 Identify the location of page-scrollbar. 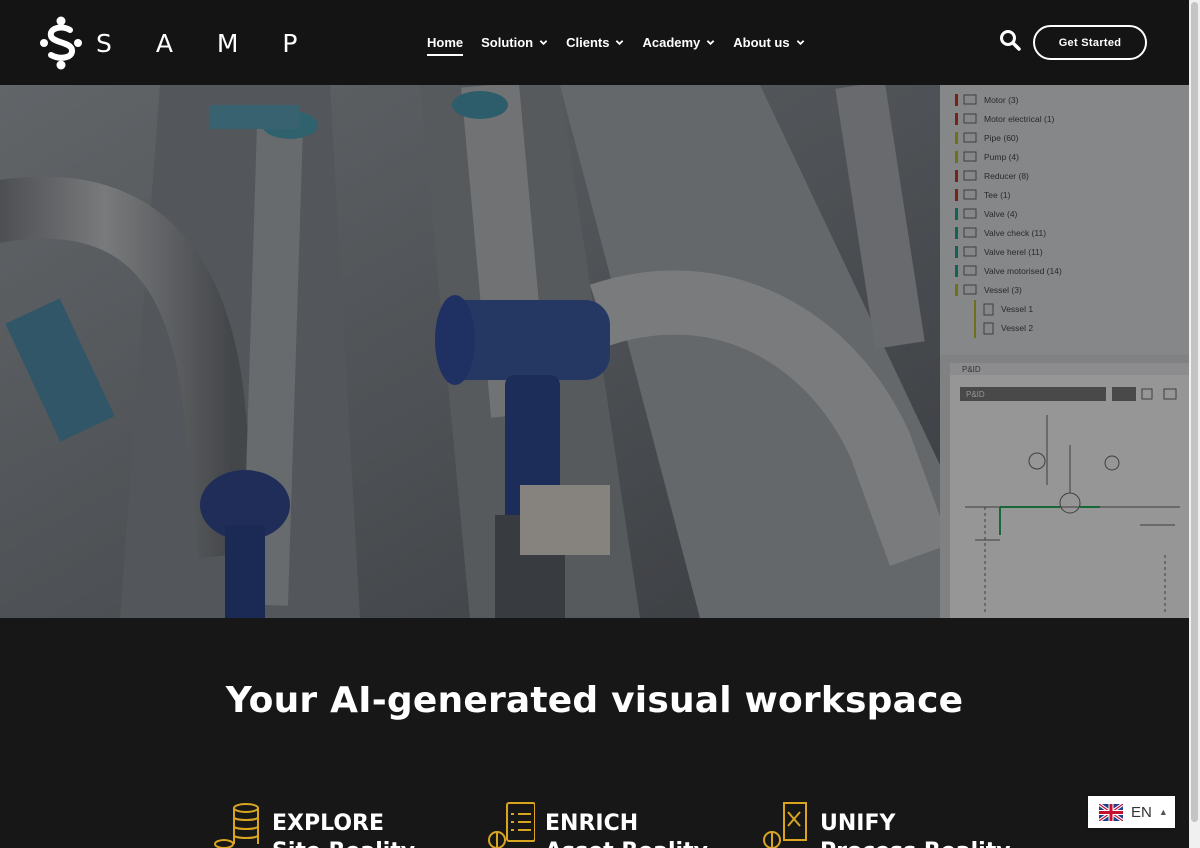
(1194, 424).